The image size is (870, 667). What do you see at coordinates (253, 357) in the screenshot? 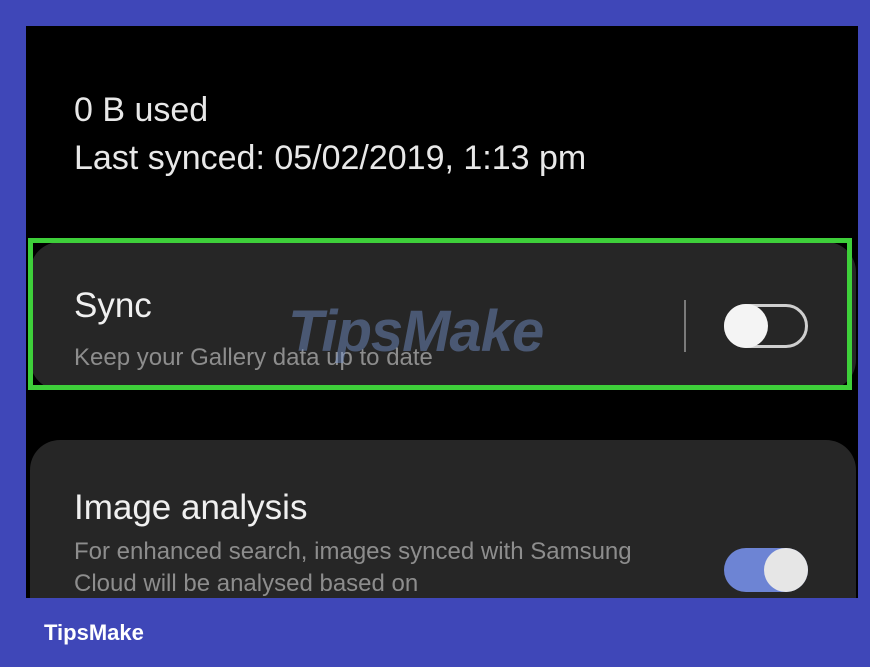
I see `sync-subtitle: Keep your Gallery data up to date` at bounding box center [253, 357].